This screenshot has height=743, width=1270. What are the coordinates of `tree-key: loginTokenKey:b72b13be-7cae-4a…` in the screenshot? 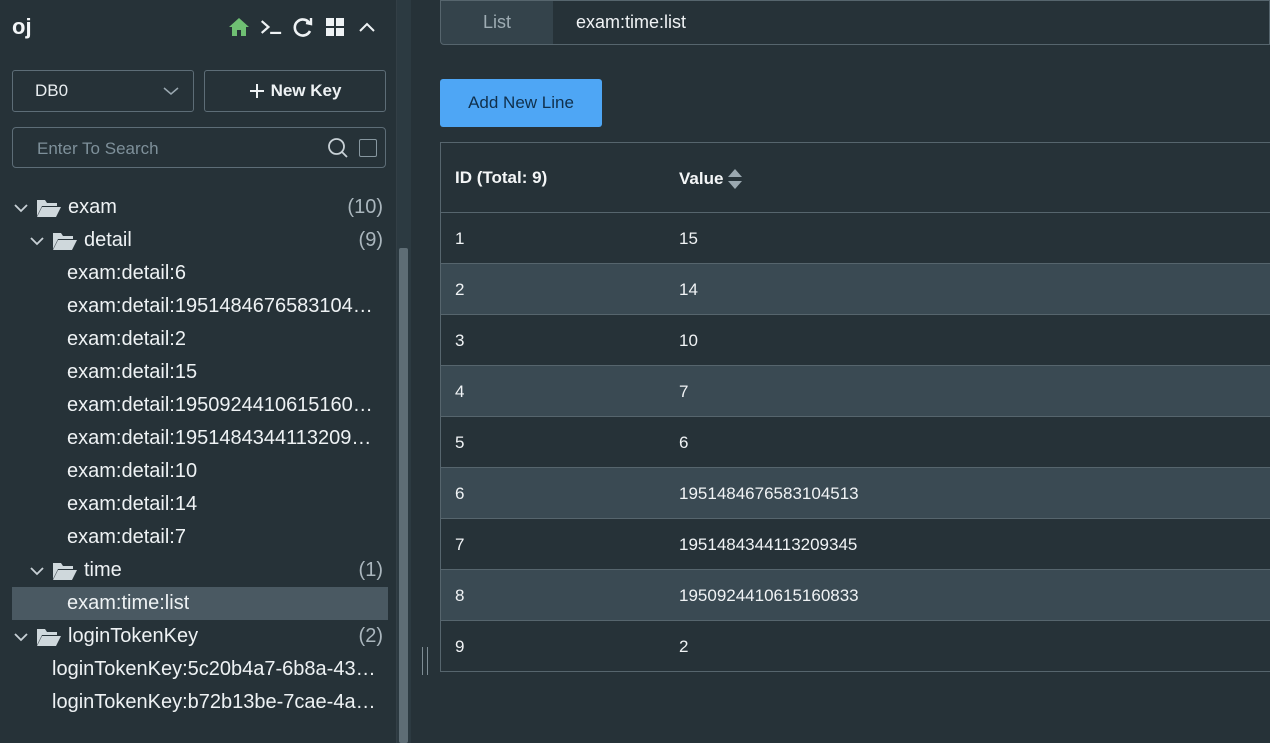 It's located at (200, 702).